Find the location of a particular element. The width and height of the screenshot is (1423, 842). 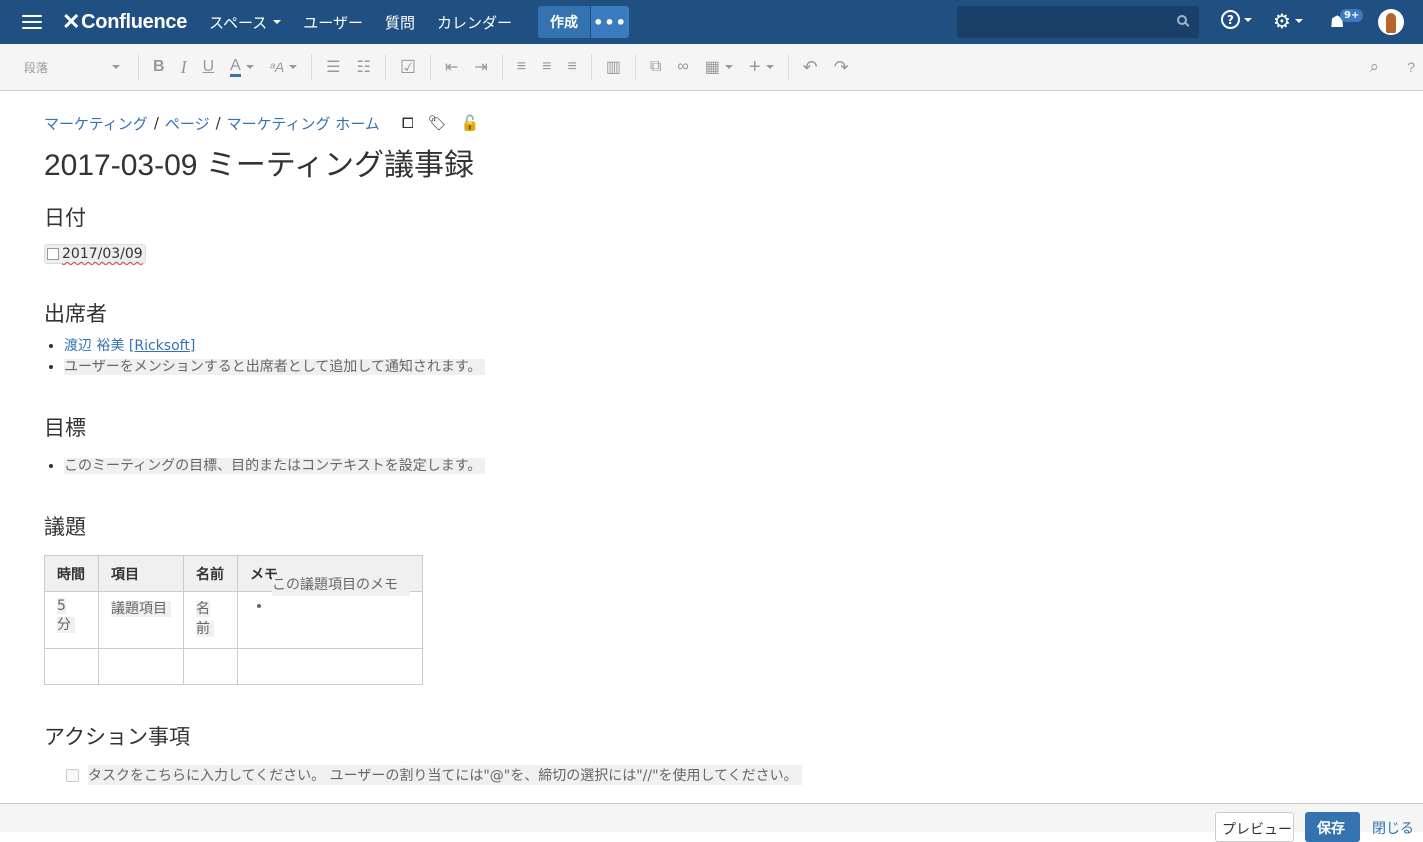

confluence-logo: ✕ Confluence is located at coordinates (124, 22).